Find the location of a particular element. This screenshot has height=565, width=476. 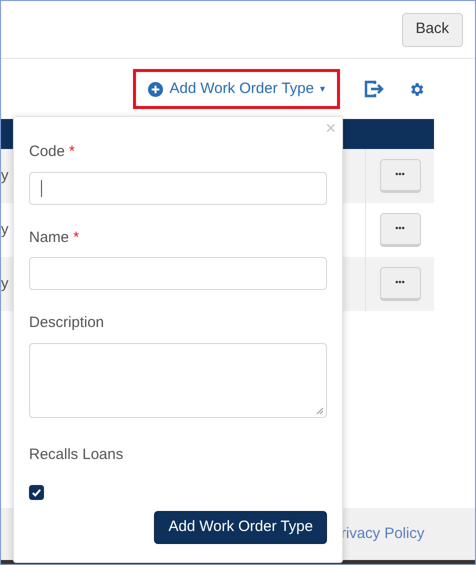

resize-grip-icon is located at coordinates (320, 410).